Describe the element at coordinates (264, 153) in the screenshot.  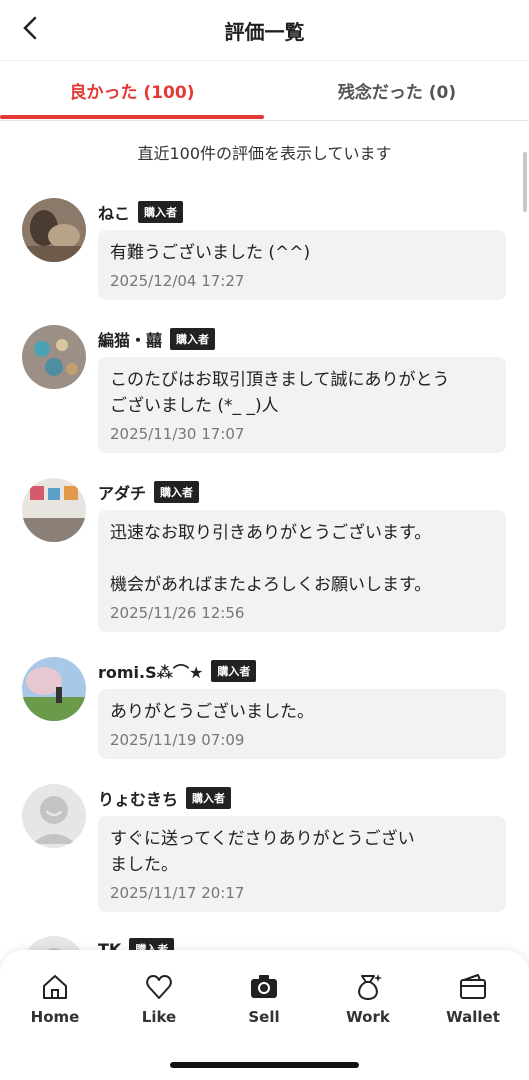
I see `summary-text: 直近100件の評価を表示しています` at that location.